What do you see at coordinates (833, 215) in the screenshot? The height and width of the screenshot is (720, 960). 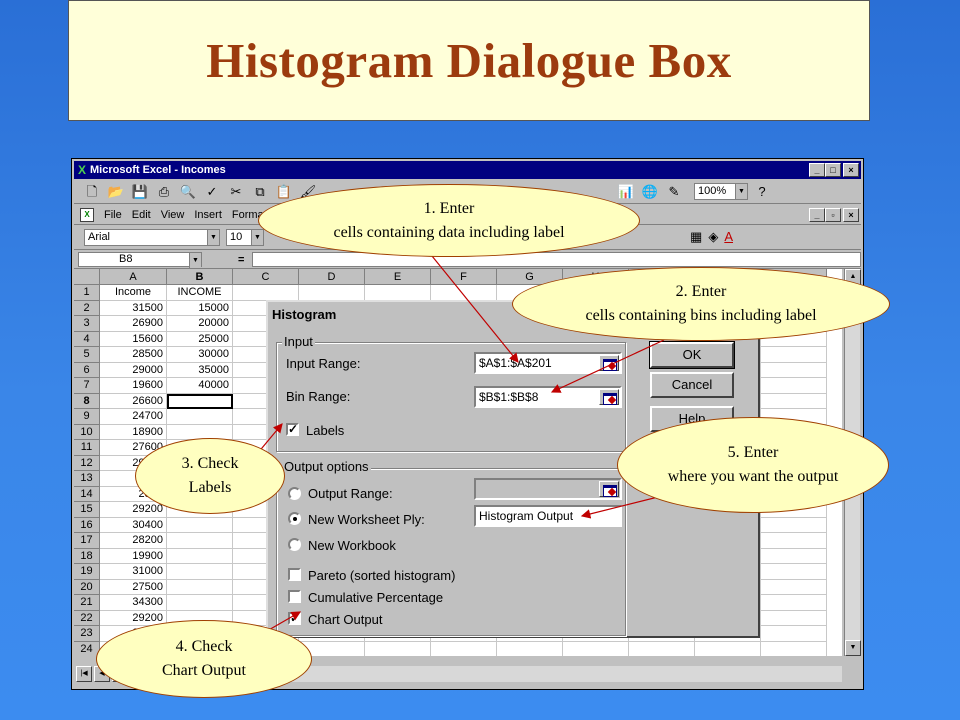 I see `doc-restore-button: ▫` at bounding box center [833, 215].